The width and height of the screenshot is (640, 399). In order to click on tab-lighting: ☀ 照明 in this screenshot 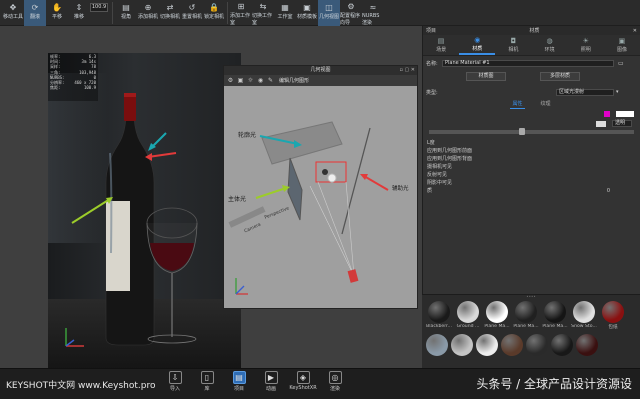, I will do `click(586, 45)`.